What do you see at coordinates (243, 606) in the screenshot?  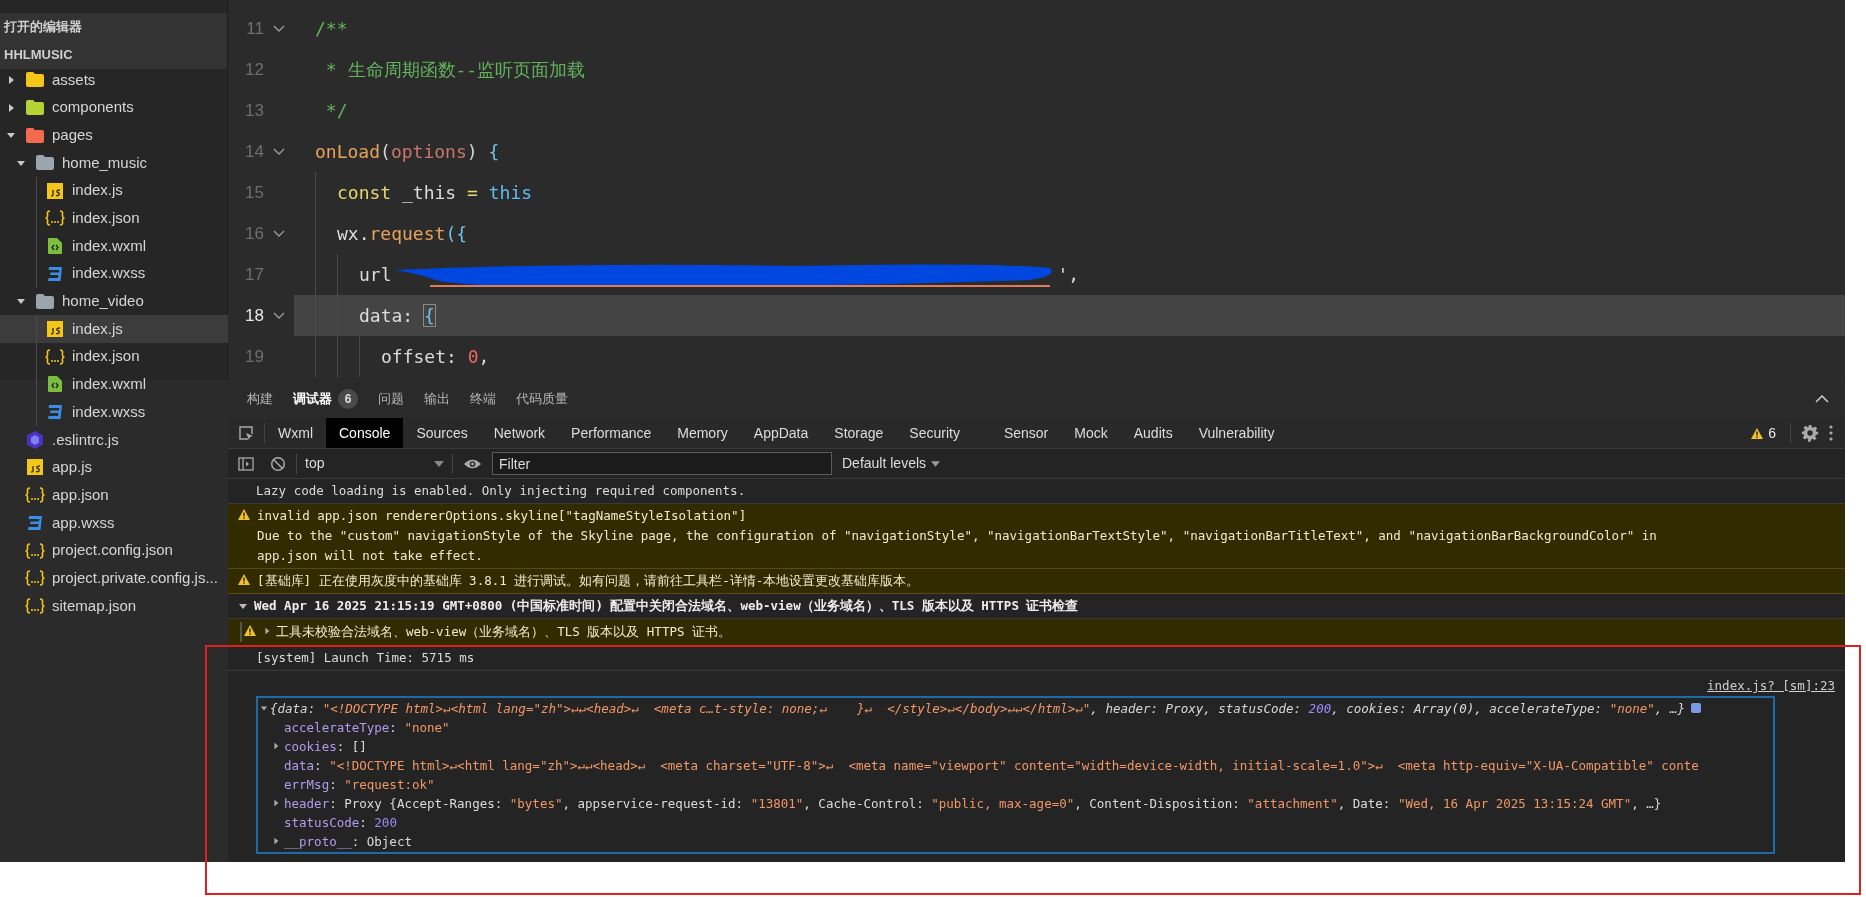 I see `group-caret-icon` at bounding box center [243, 606].